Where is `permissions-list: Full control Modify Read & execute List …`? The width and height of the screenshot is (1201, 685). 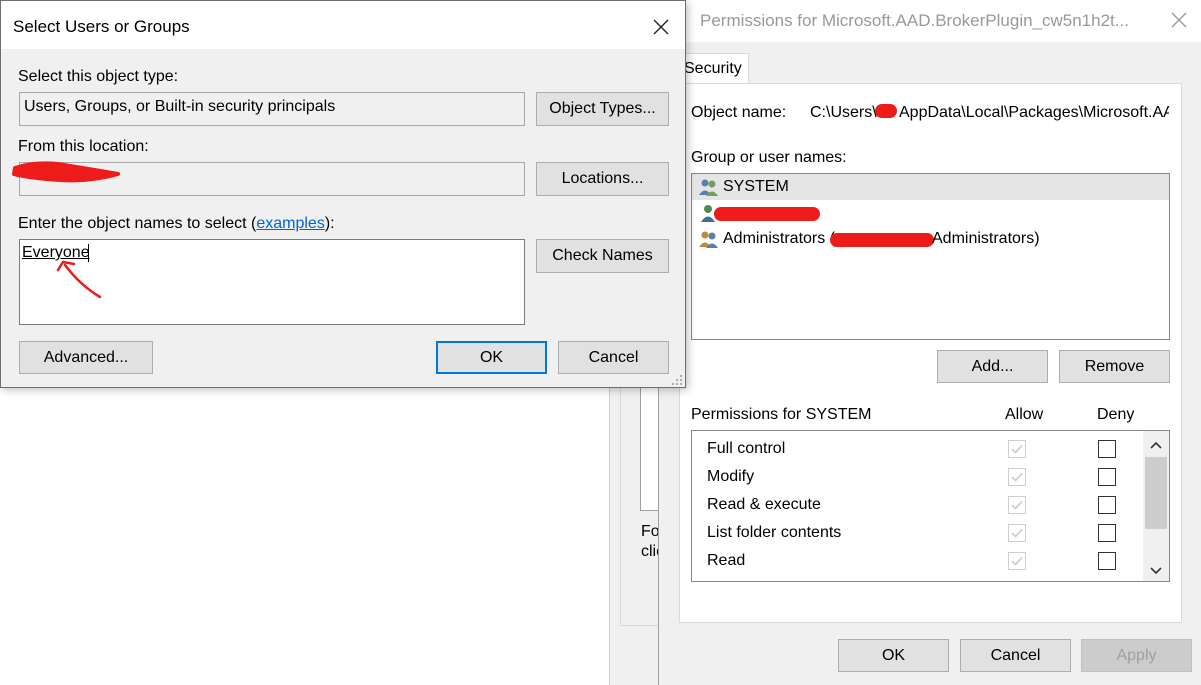 permissions-list: Full control Modify Read & execute List … is located at coordinates (930, 506).